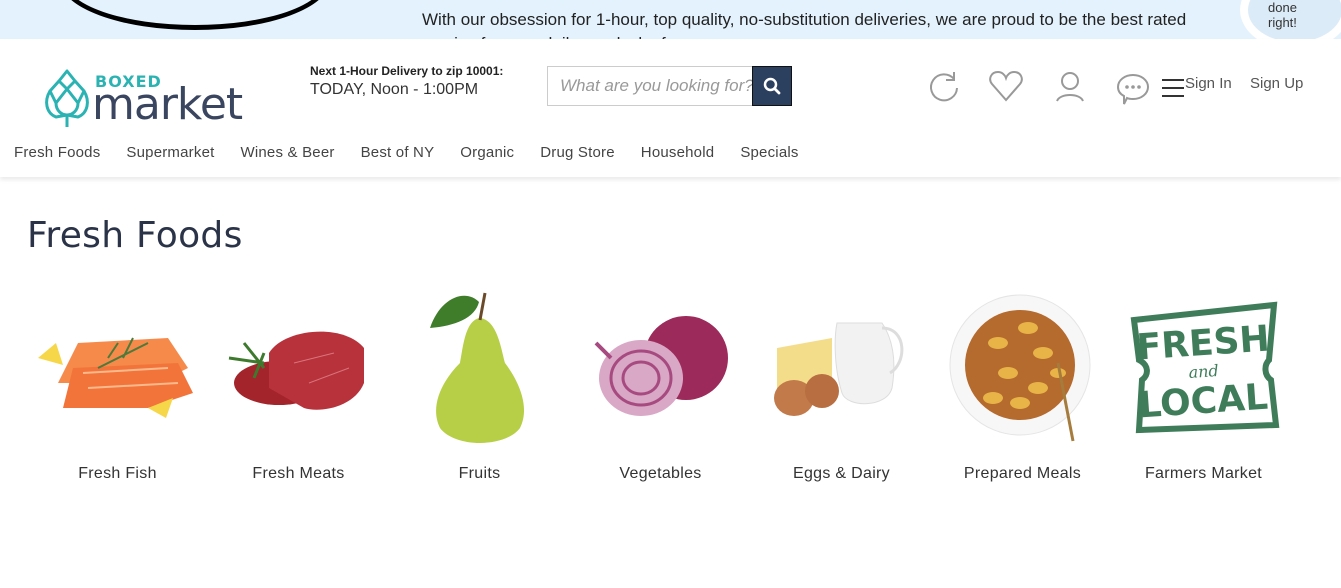  What do you see at coordinates (1133, 89) in the screenshot?
I see `chat-icon` at bounding box center [1133, 89].